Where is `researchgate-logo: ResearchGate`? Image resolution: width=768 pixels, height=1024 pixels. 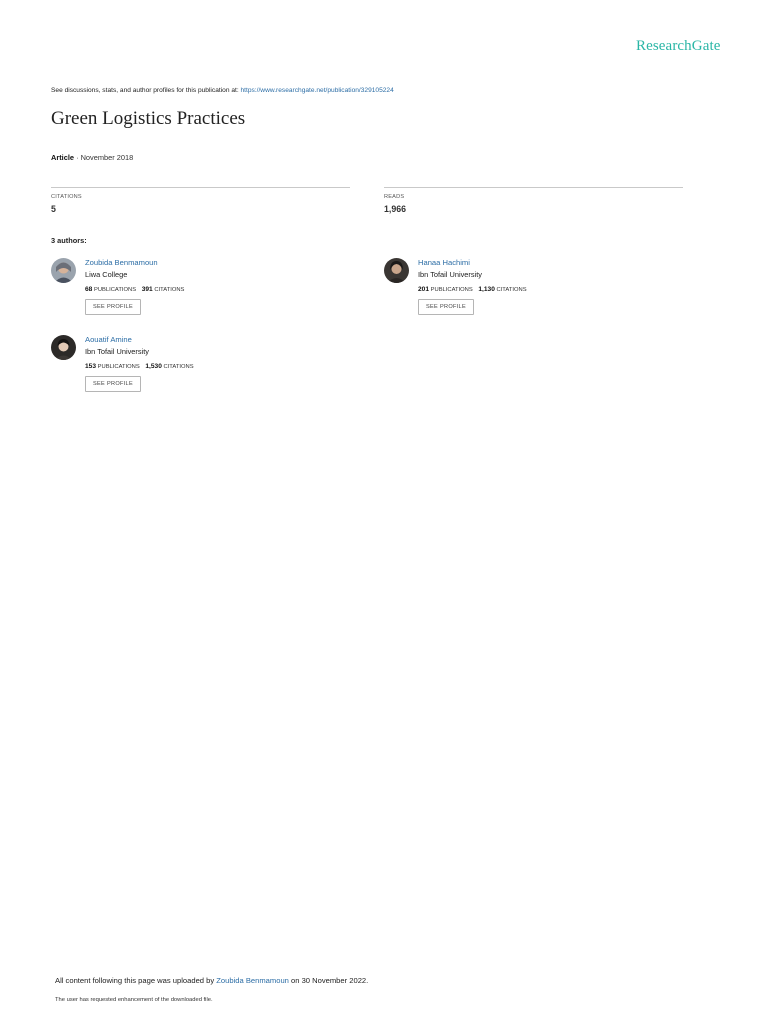 researchgate-logo: ResearchGate is located at coordinates (678, 46).